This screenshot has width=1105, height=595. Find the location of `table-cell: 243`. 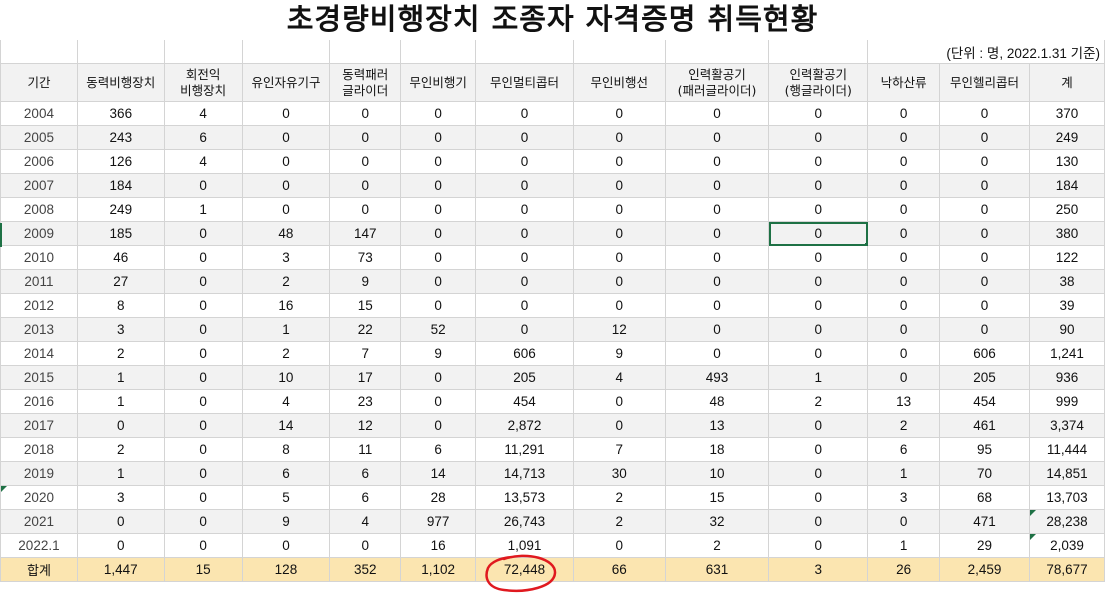

table-cell: 243 is located at coordinates (120, 137).